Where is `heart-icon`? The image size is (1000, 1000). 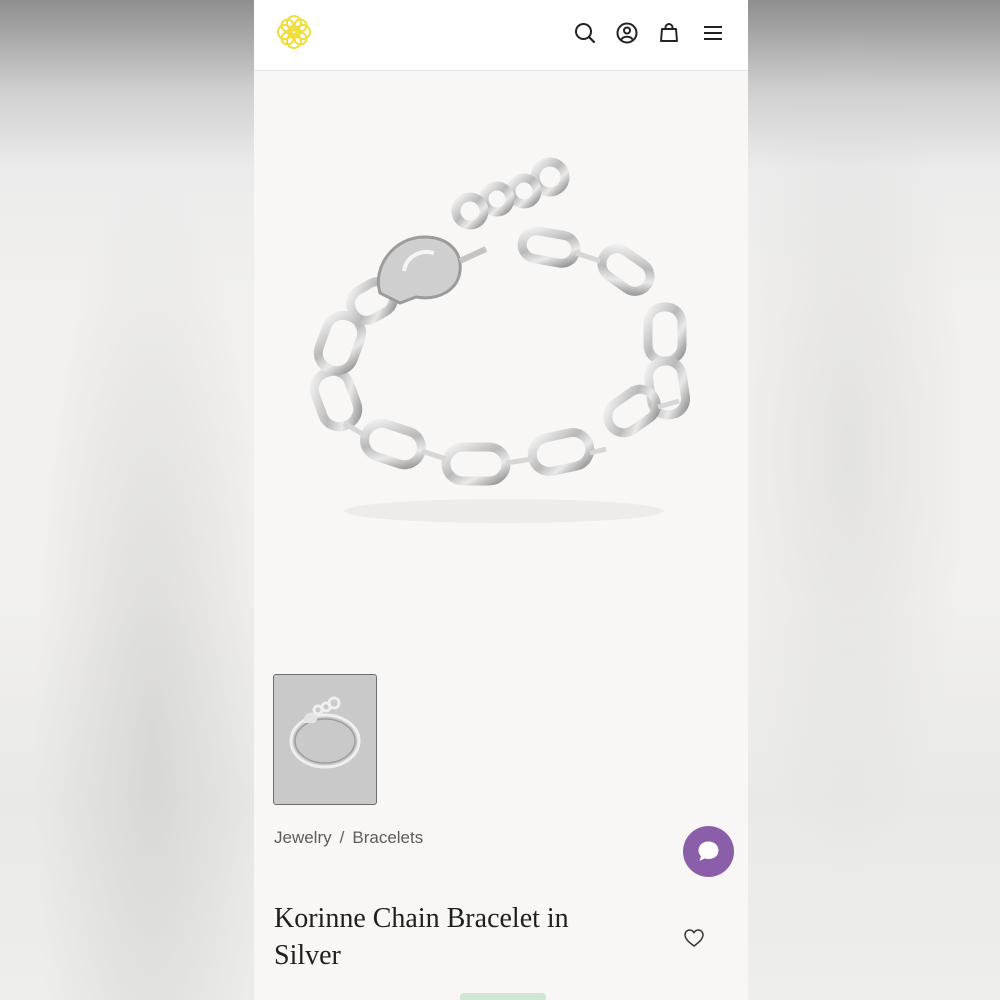
heart-icon is located at coordinates (694, 938).